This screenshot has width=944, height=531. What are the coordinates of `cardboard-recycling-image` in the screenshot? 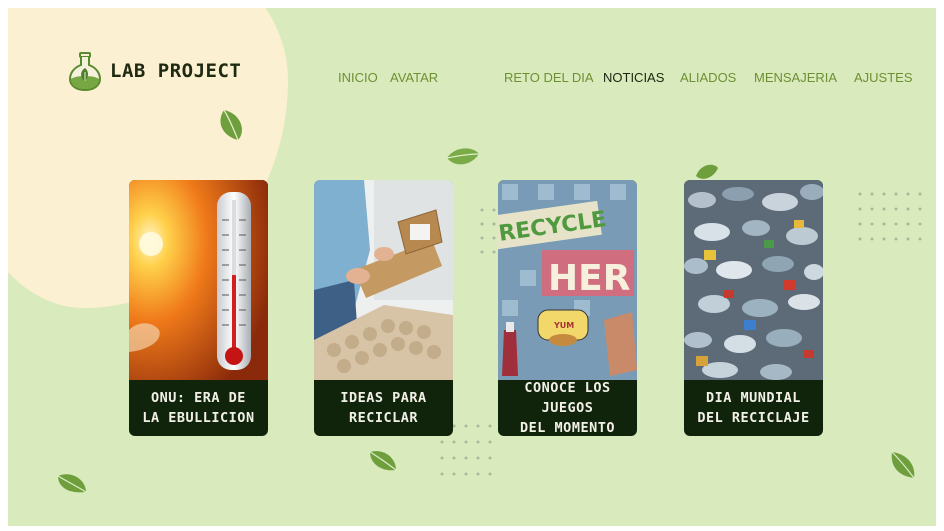 It's located at (383, 280).